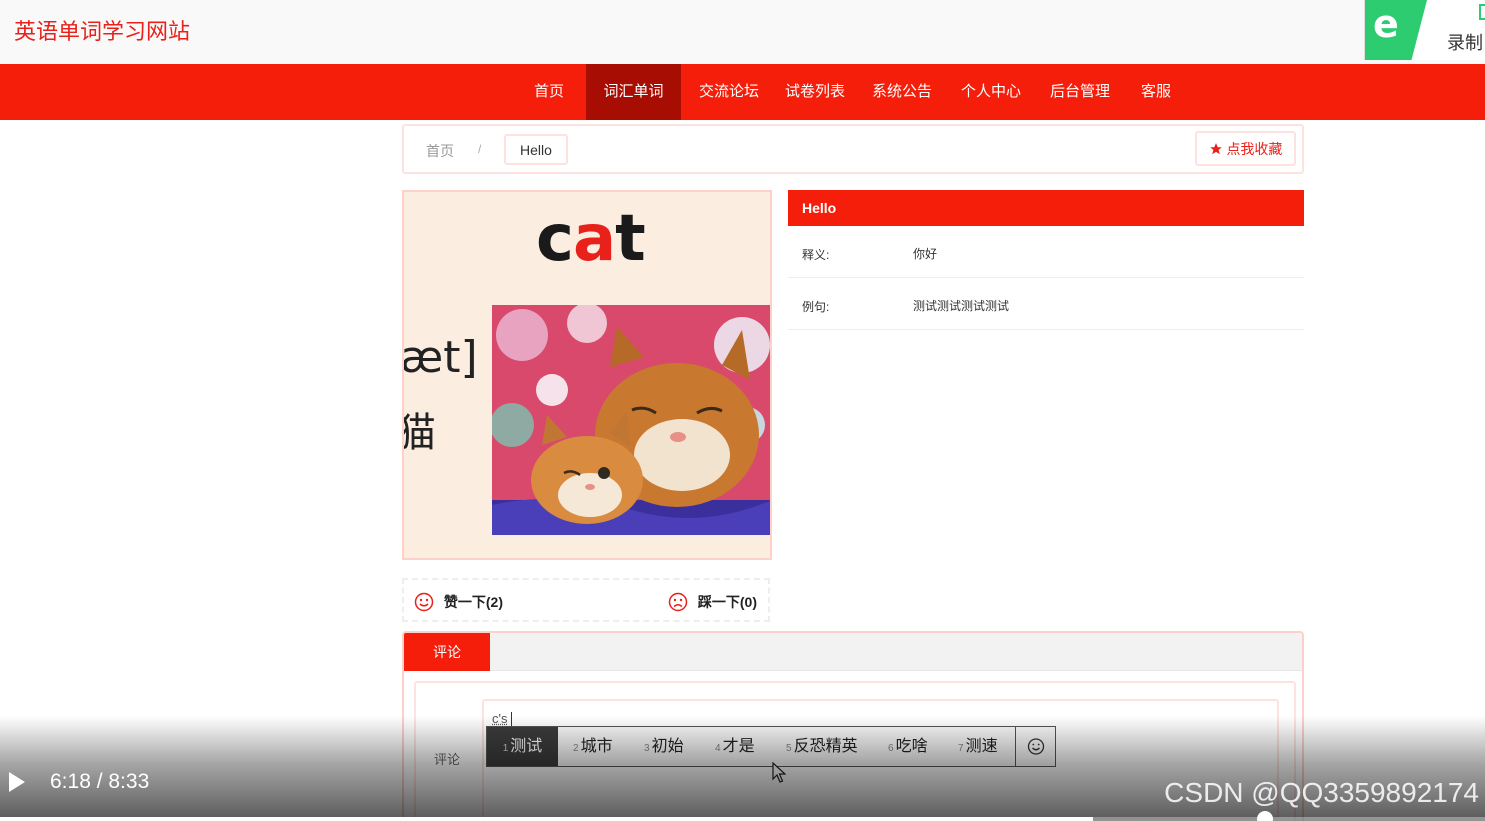 The width and height of the screenshot is (1485, 821). Describe the element at coordinates (1156, 92) in the screenshot. I see `nav-item-support: 客服` at that location.